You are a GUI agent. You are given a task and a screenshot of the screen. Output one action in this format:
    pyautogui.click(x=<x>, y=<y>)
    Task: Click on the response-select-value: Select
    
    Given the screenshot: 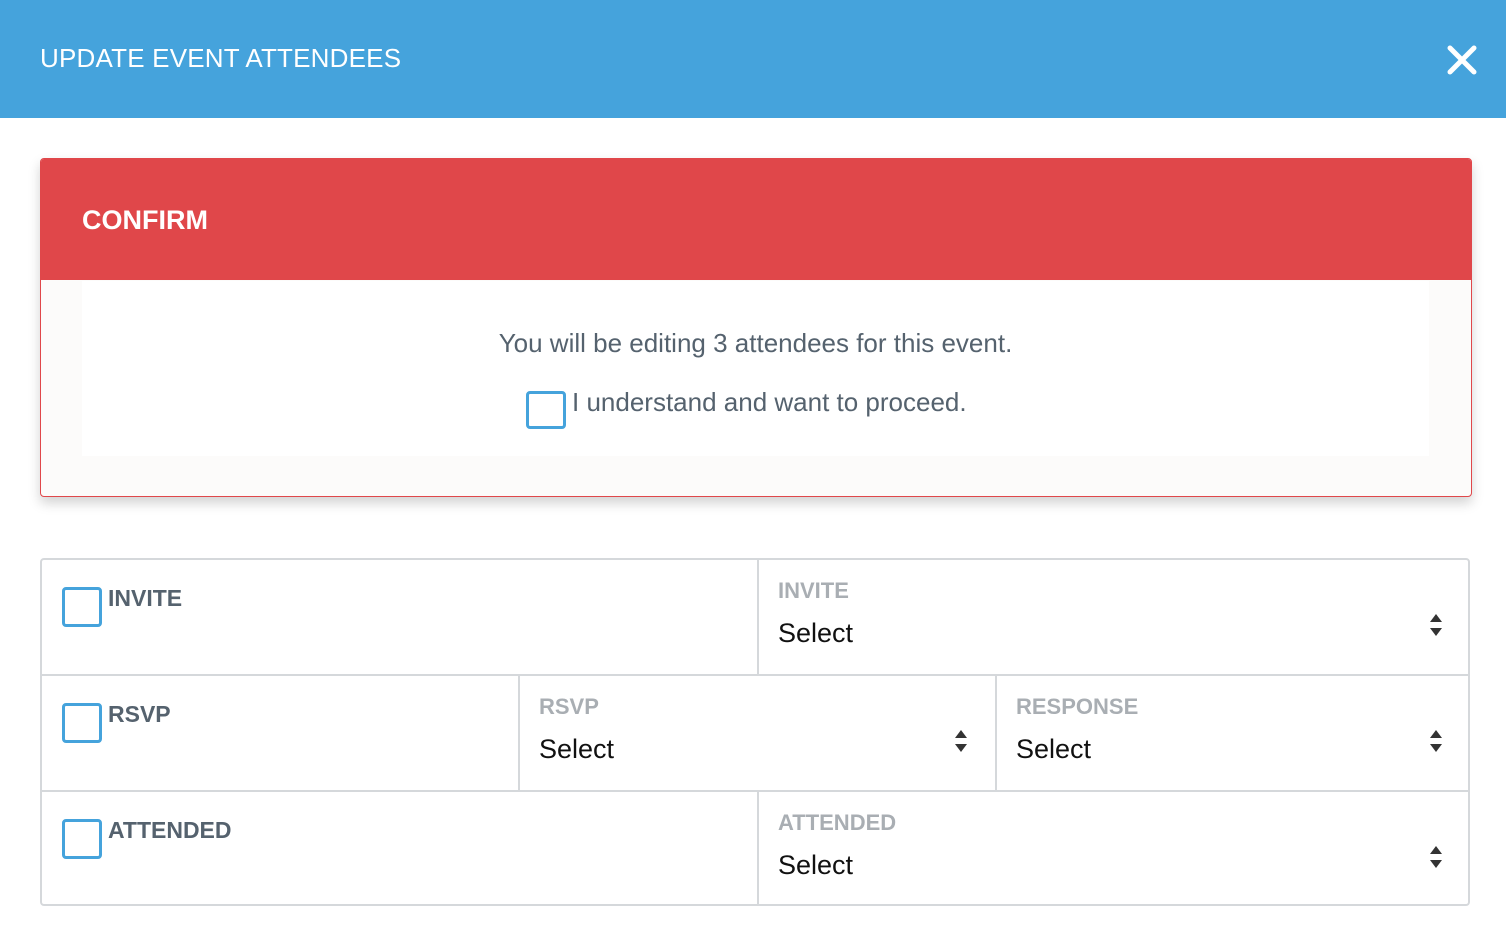 What is the action you would take?
    pyautogui.click(x=1054, y=749)
    